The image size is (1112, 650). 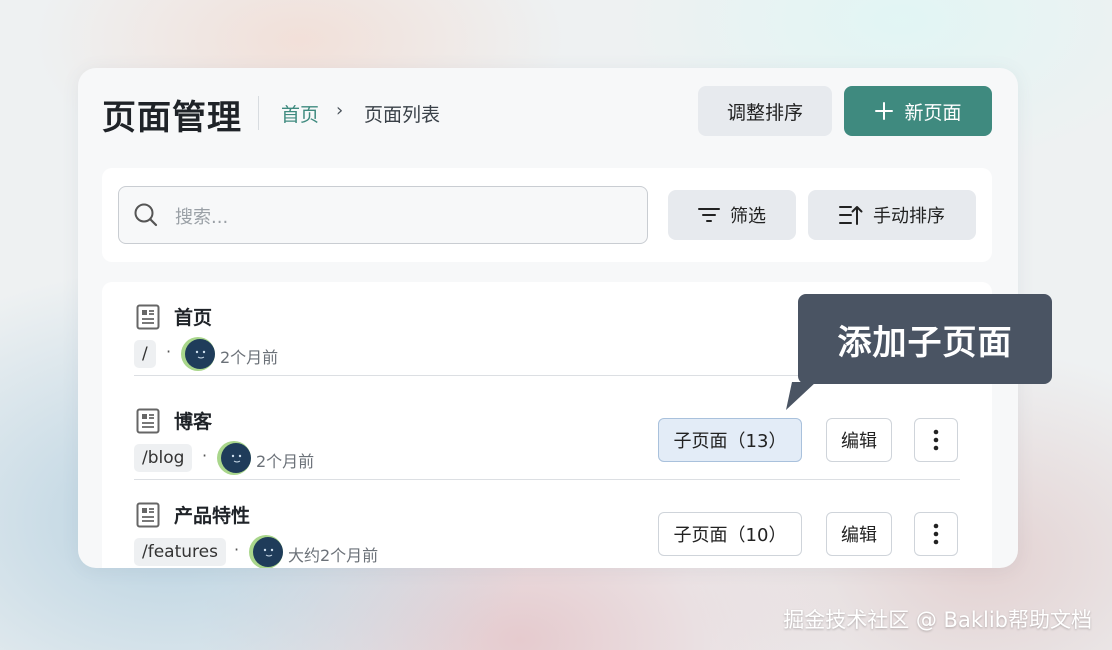 I want to click on adjust-order-label: 调整排序, so click(x=764, y=112).